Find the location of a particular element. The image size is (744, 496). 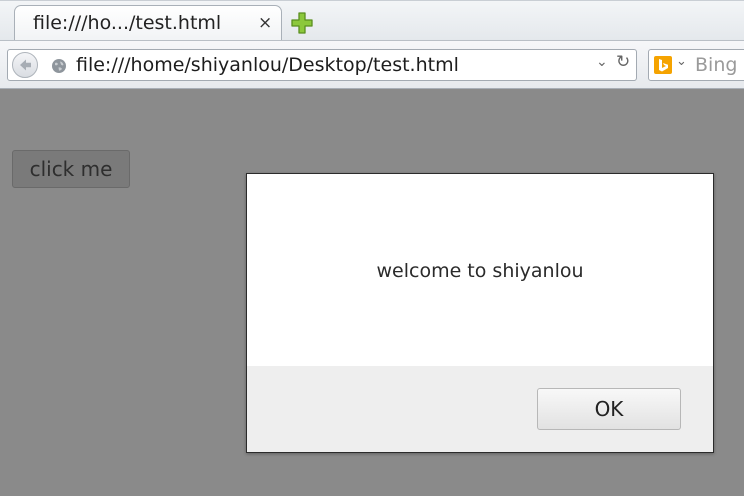

dialog-footer: OK is located at coordinates (480, 409).